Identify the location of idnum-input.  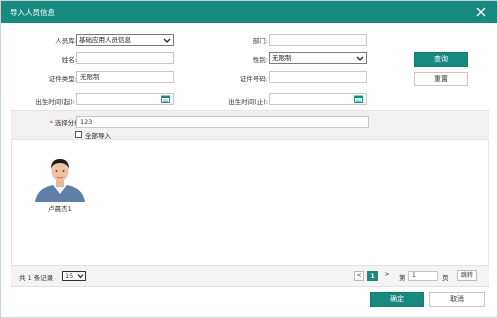
(318, 77).